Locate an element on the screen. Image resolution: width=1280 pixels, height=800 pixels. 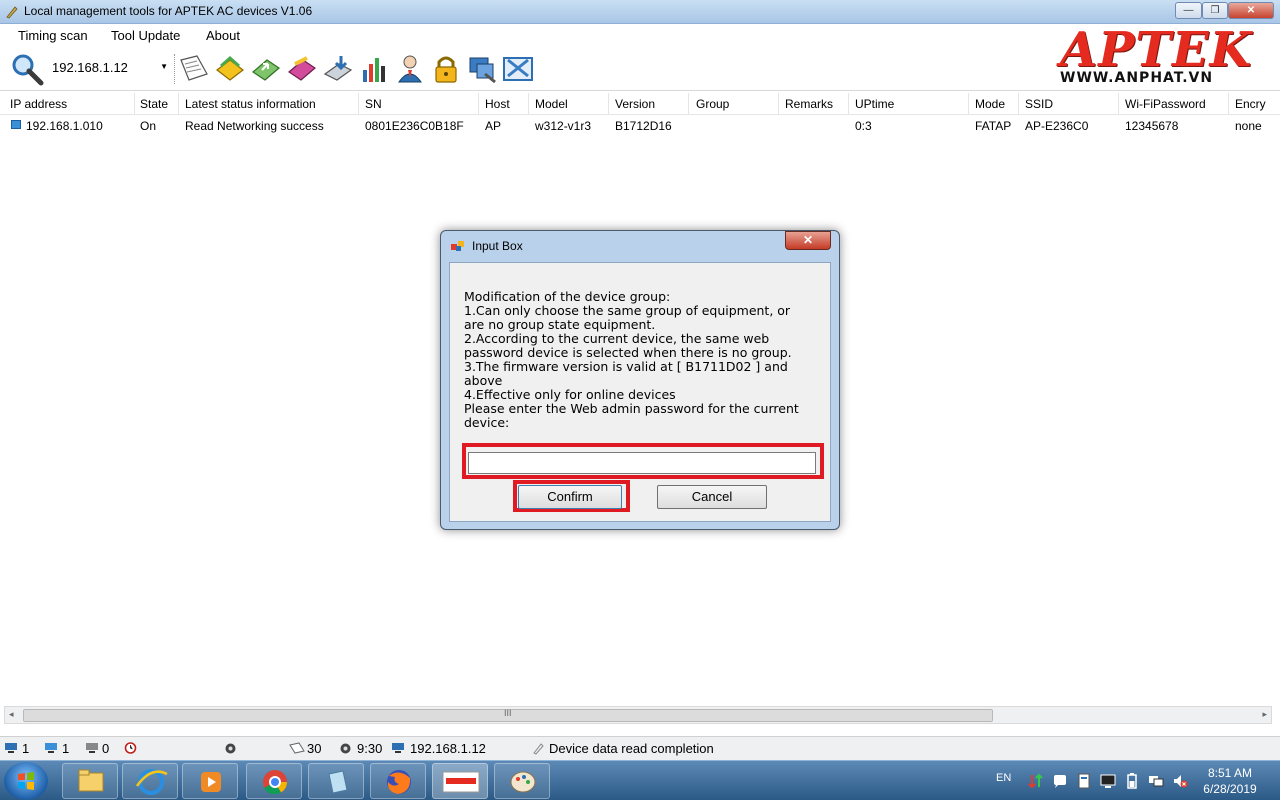
scroll-left-icon: ◂ is located at coordinates (11, 714).